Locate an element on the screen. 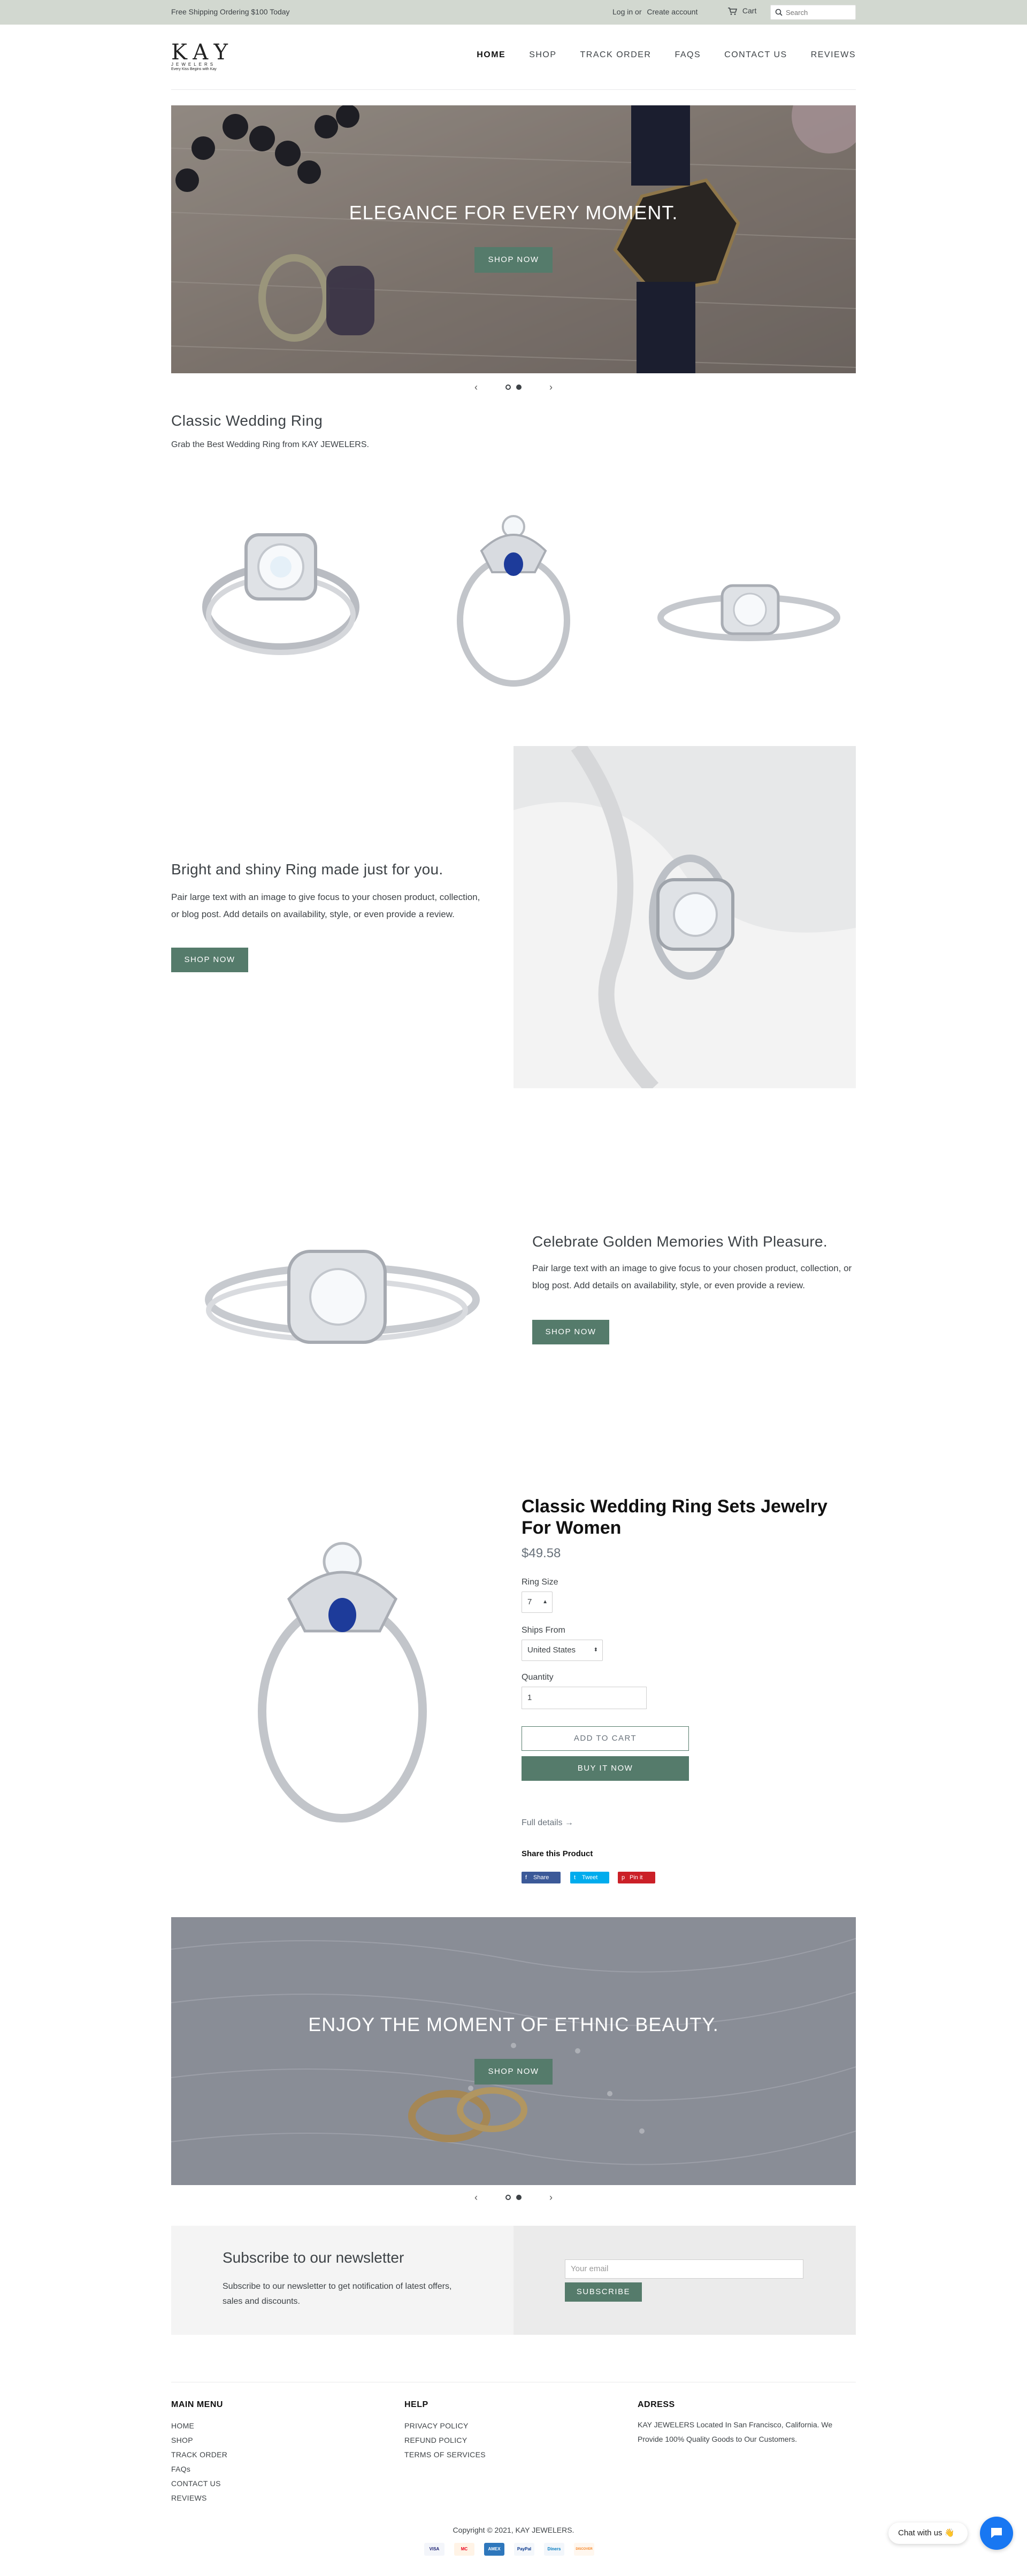  mastercard-icon: MC is located at coordinates (464, 2549).